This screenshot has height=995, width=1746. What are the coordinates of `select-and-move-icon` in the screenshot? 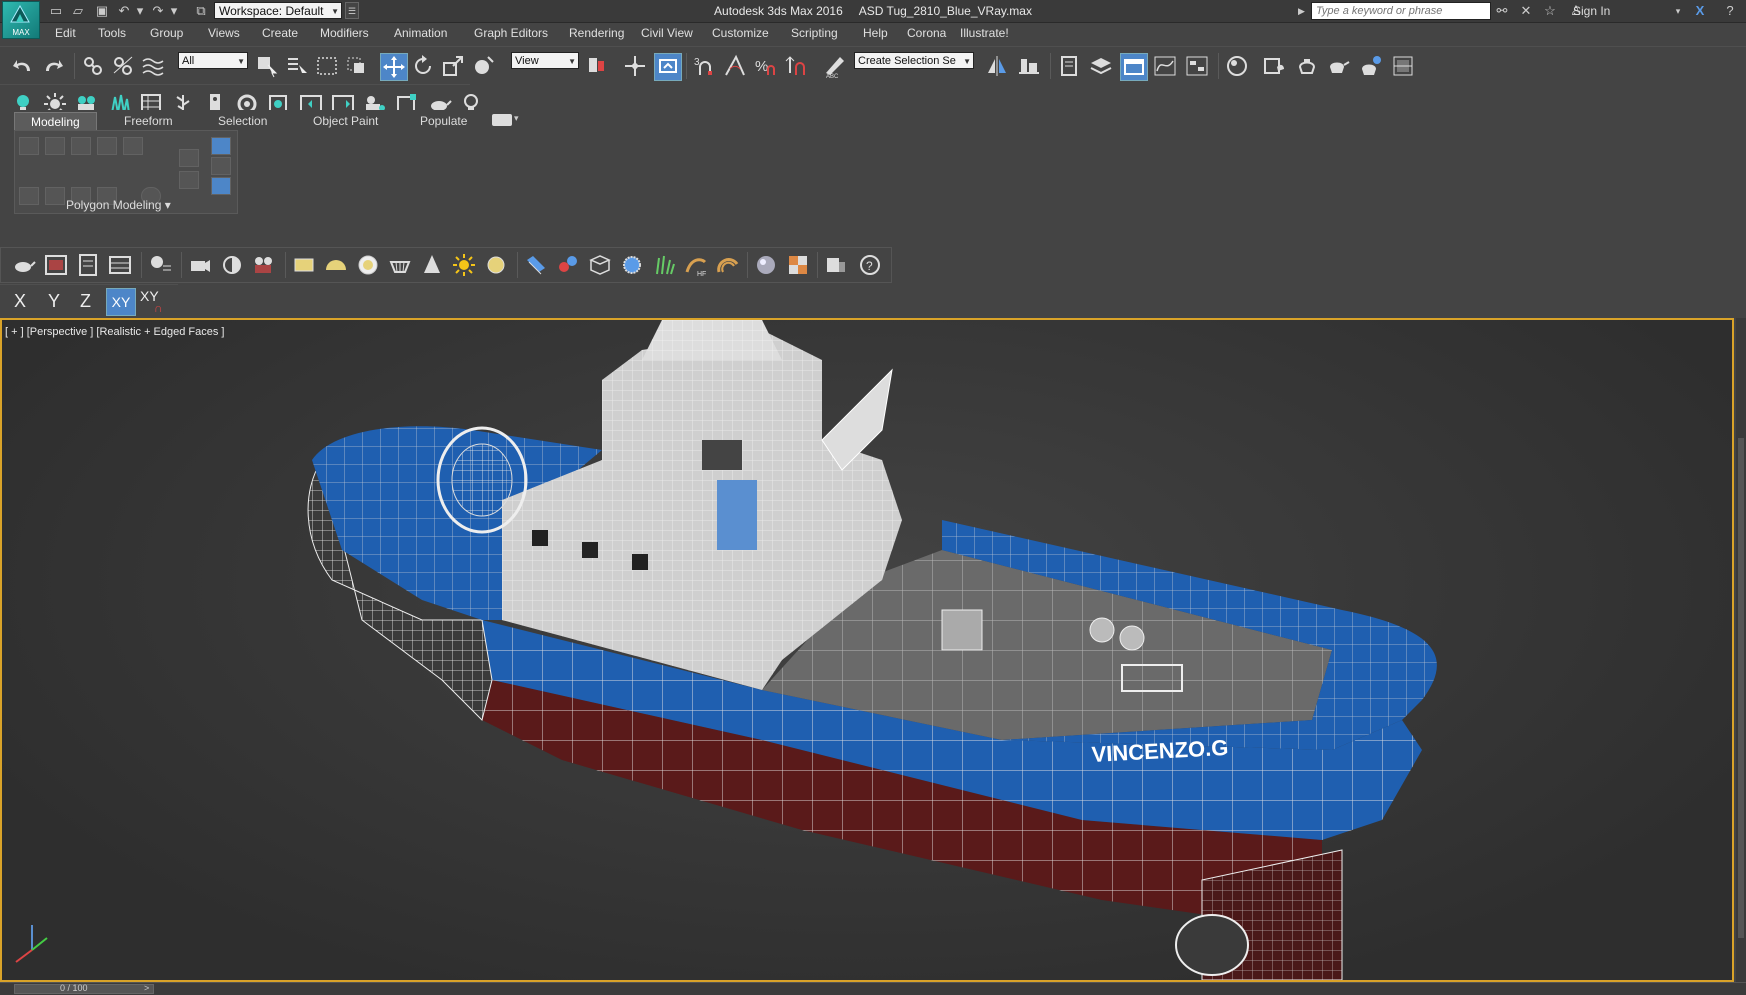 It's located at (394, 67).